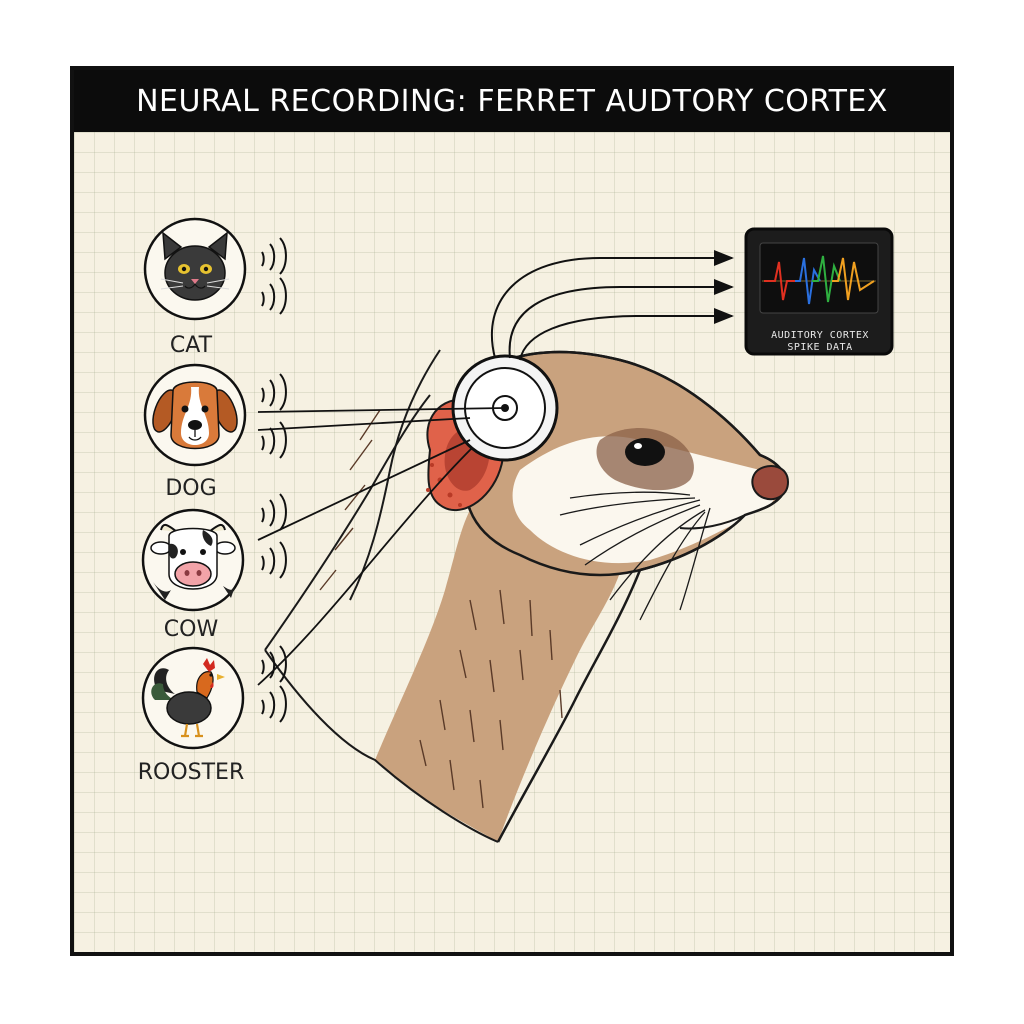  What do you see at coordinates (193, 698) in the screenshot?
I see `rooster-icon` at bounding box center [193, 698].